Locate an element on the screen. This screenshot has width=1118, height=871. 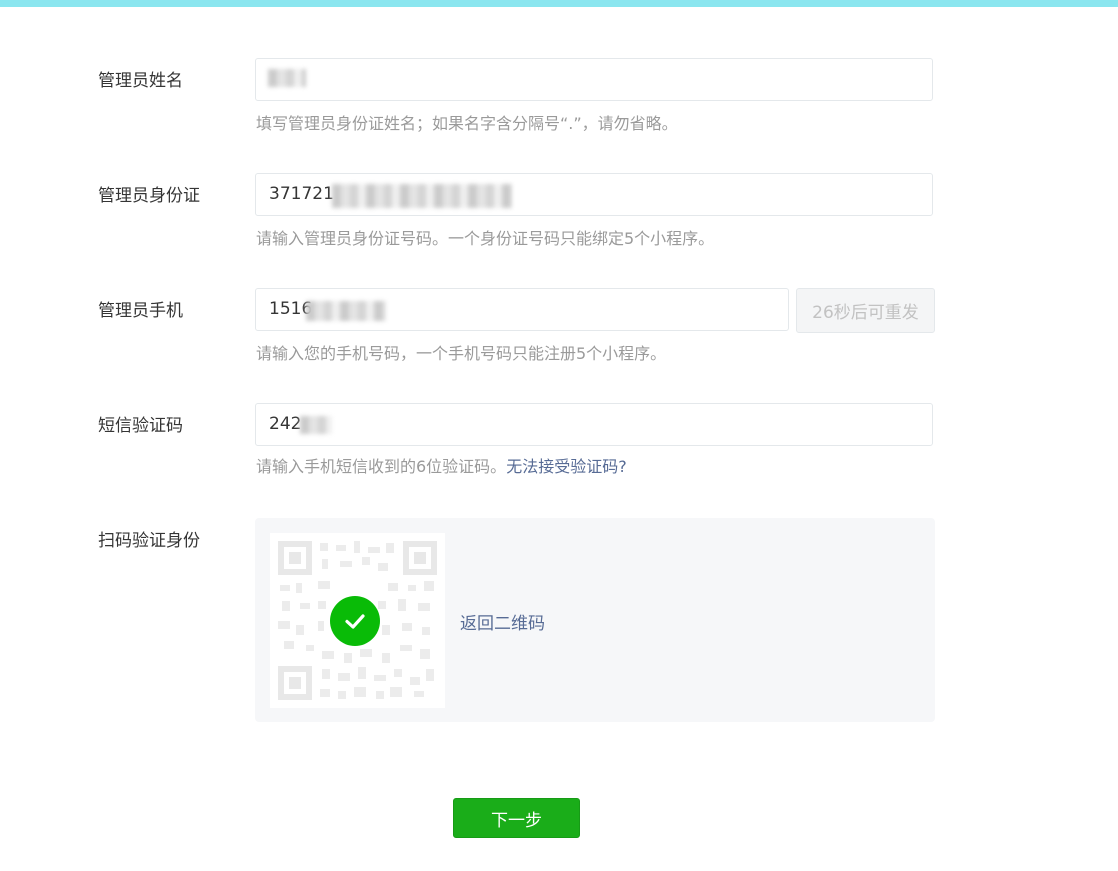
back-to-qr-link: 返回二维码 is located at coordinates (502, 624).